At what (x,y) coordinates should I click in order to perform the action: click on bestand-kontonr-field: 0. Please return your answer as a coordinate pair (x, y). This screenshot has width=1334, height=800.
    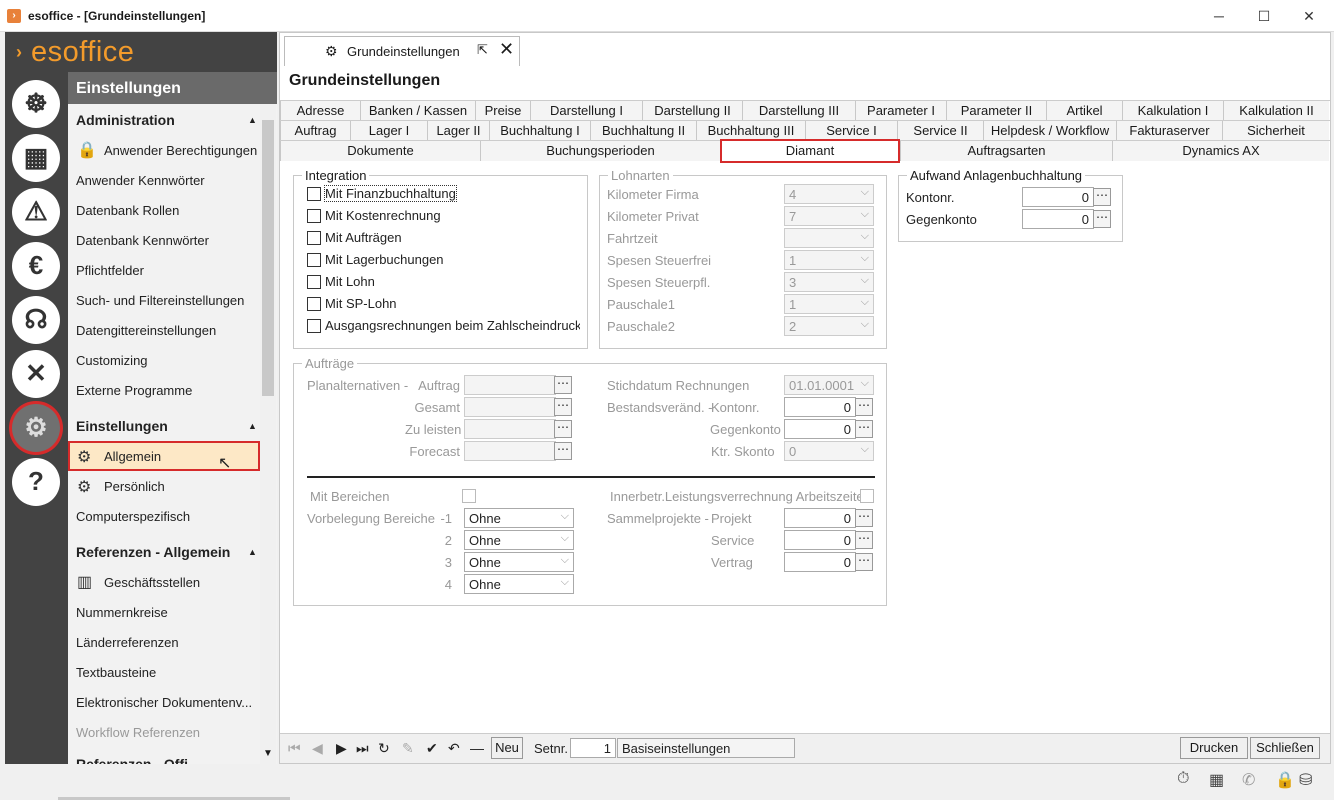
    Looking at the image, I should click on (820, 407).